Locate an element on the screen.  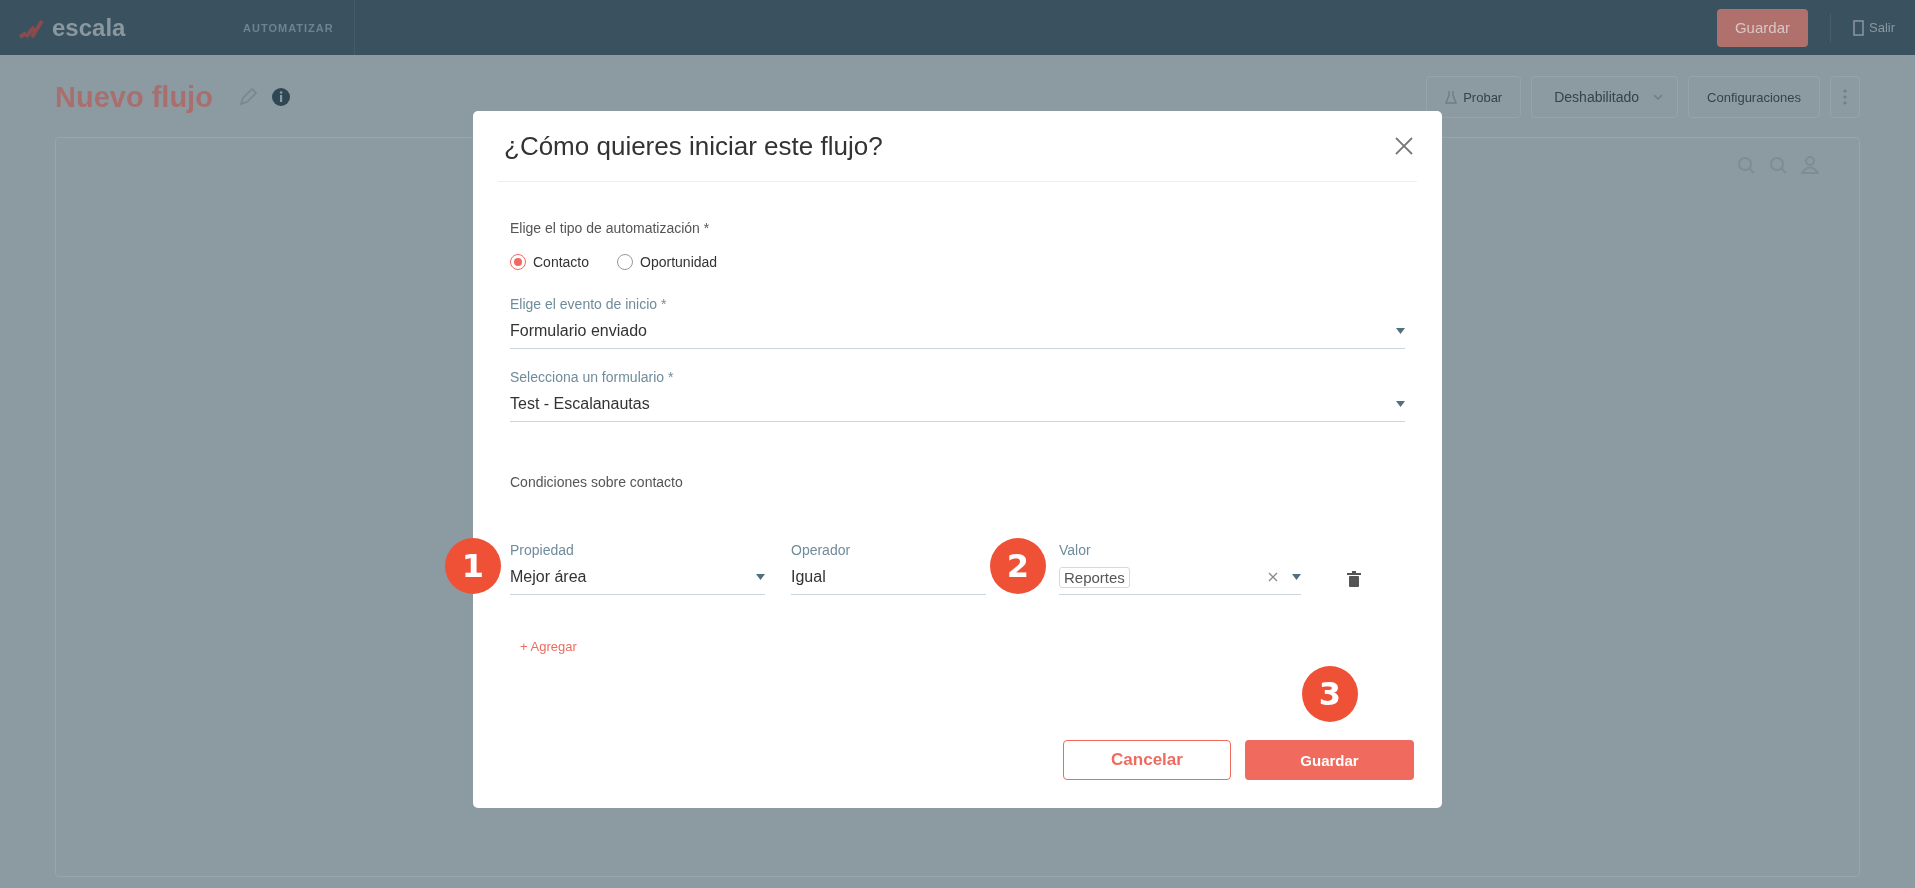
settings-button: Configuraciones is located at coordinates (1754, 97).